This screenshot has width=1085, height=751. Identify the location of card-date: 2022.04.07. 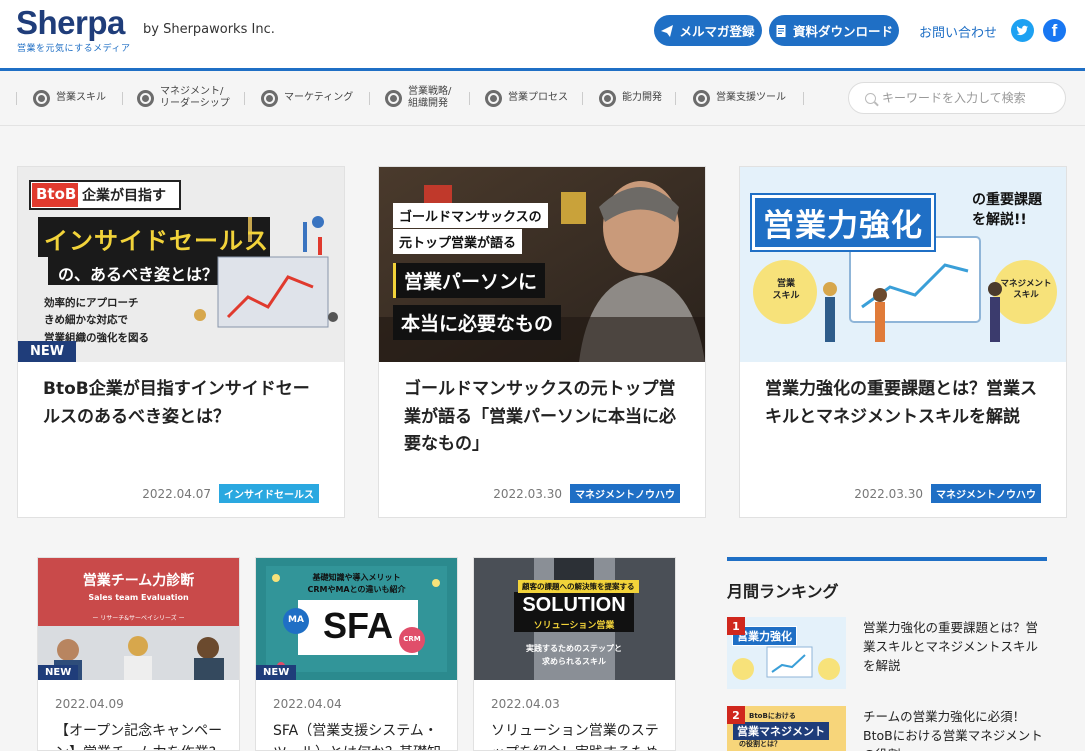
(176, 493).